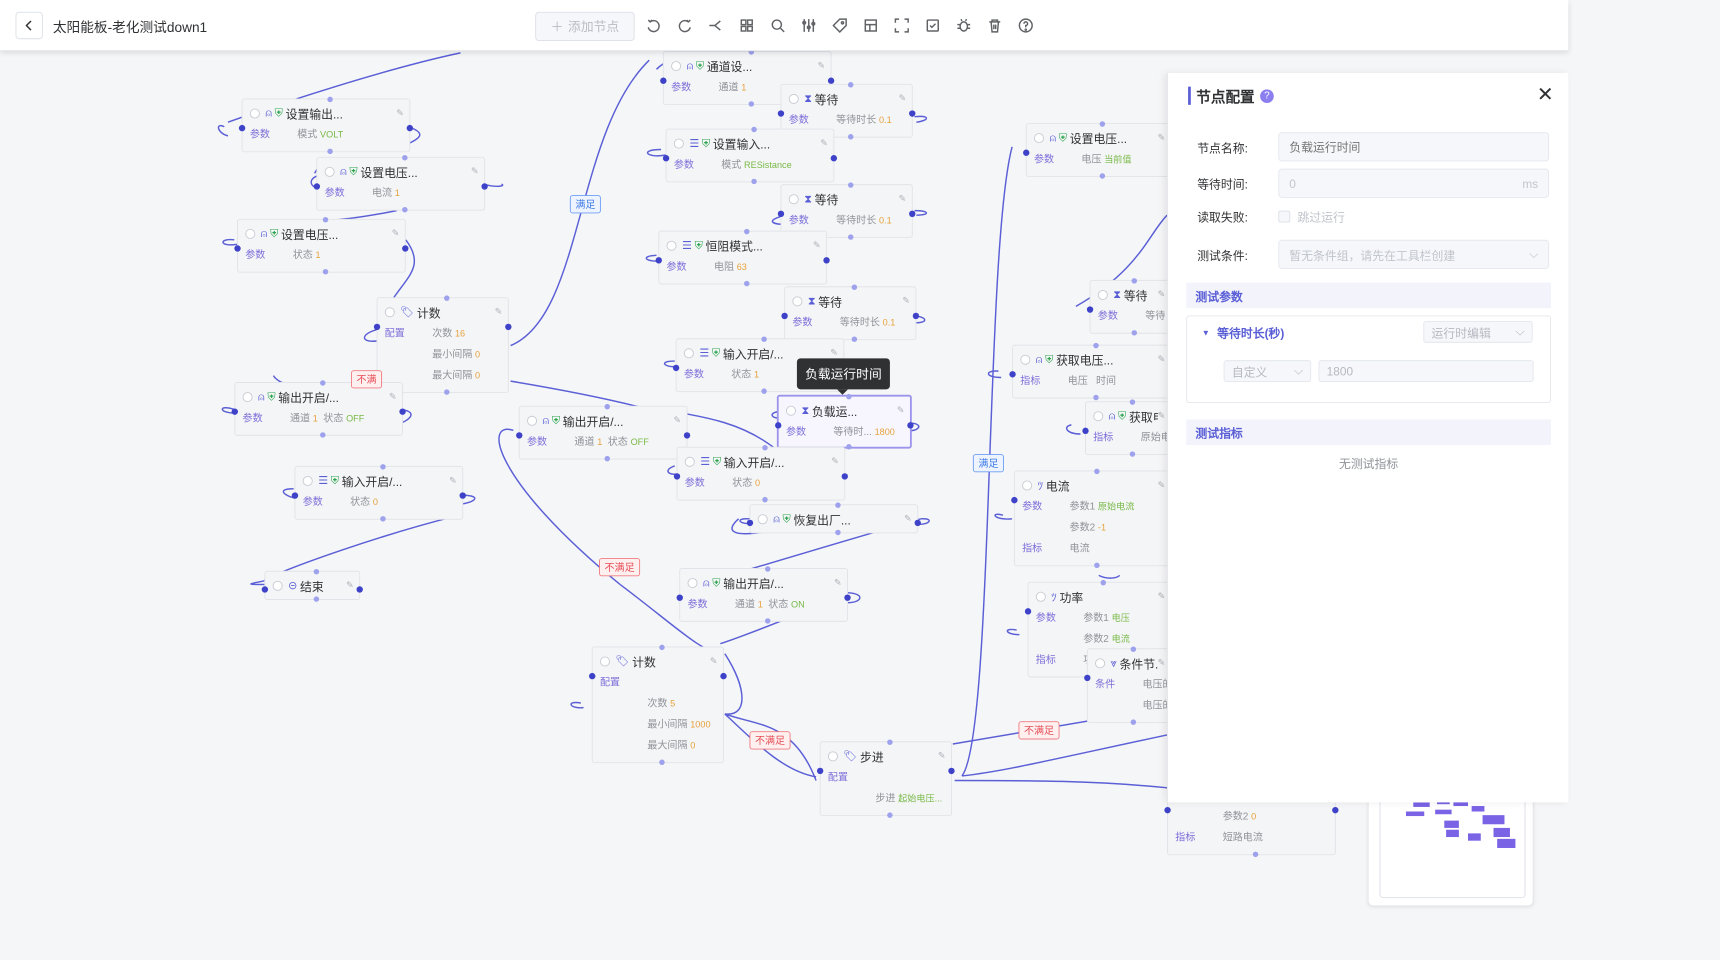  What do you see at coordinates (442, 345) in the screenshot?
I see `flow-node: 🏷 计数 ✎ 配置 次数 16 最小间隔 0 最大间隔 0` at bounding box center [442, 345].